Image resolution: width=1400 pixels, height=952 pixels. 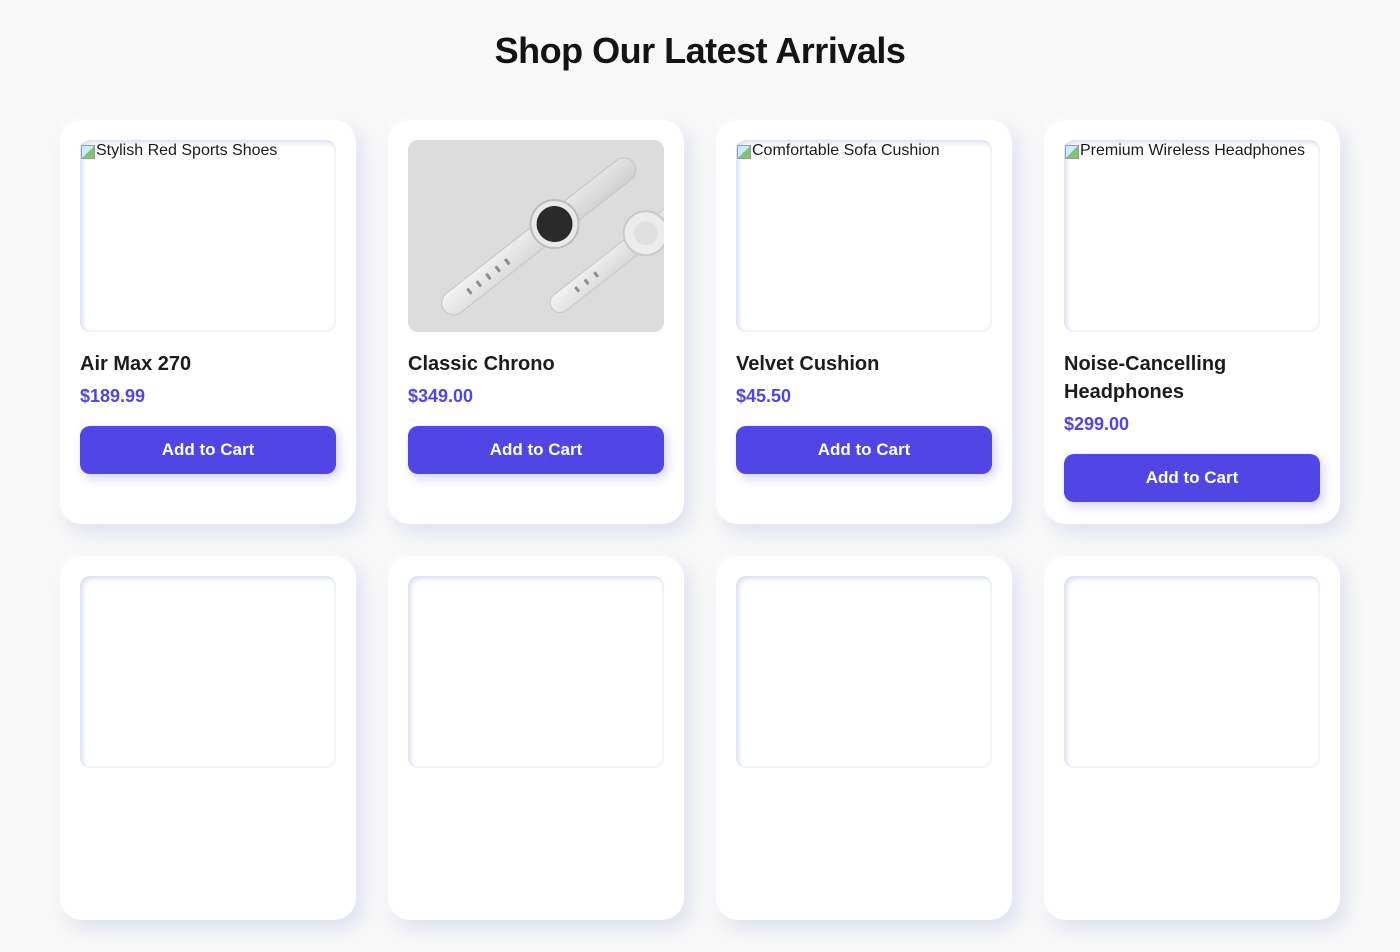 What do you see at coordinates (764, 396) in the screenshot?
I see `product-price: $45.50` at bounding box center [764, 396].